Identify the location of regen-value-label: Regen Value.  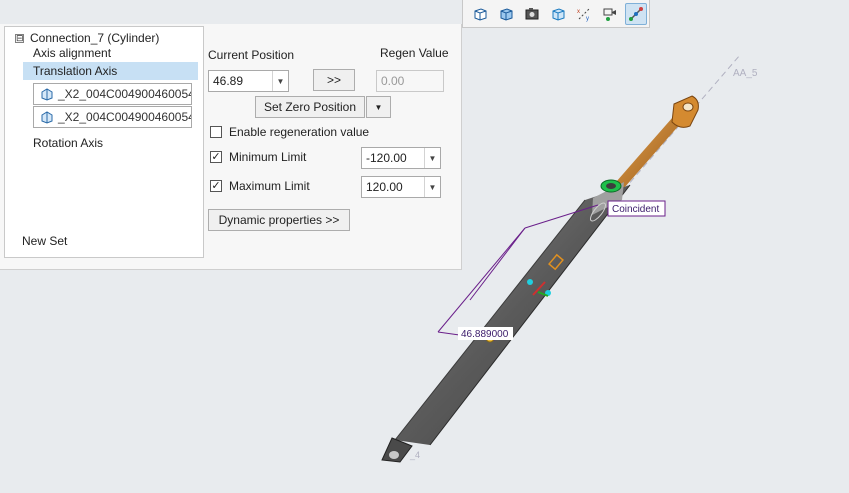
(414, 53).